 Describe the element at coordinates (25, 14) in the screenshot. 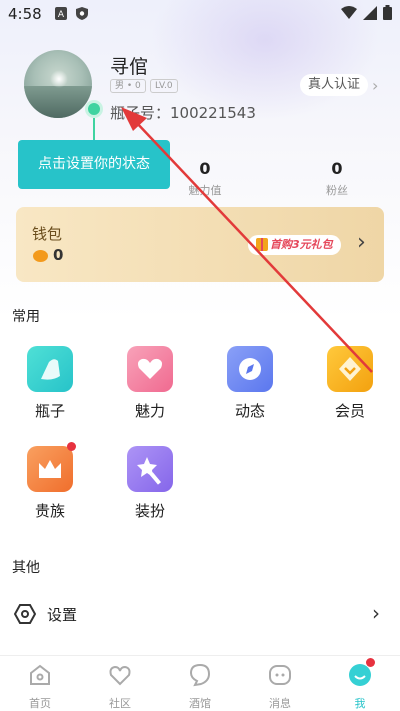

I see `status-time: 4:58` at that location.